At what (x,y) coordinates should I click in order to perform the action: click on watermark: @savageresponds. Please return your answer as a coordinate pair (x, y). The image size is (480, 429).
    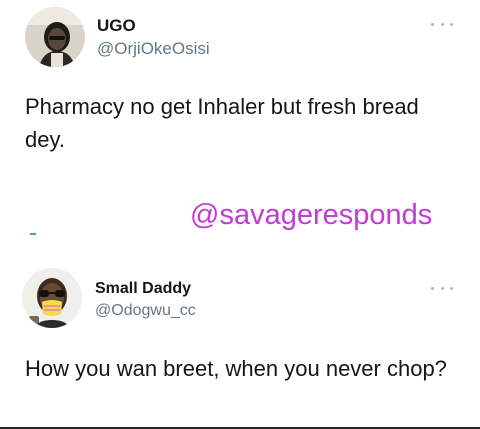
    Looking at the image, I should click on (311, 215).